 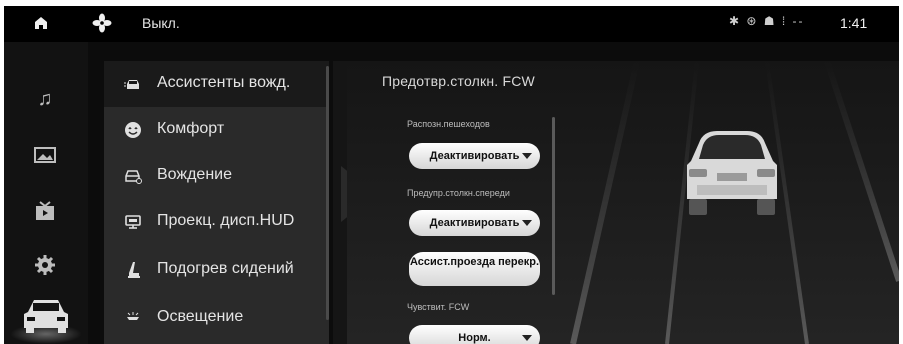 I want to click on comfort-icon, so click(x=133, y=130).